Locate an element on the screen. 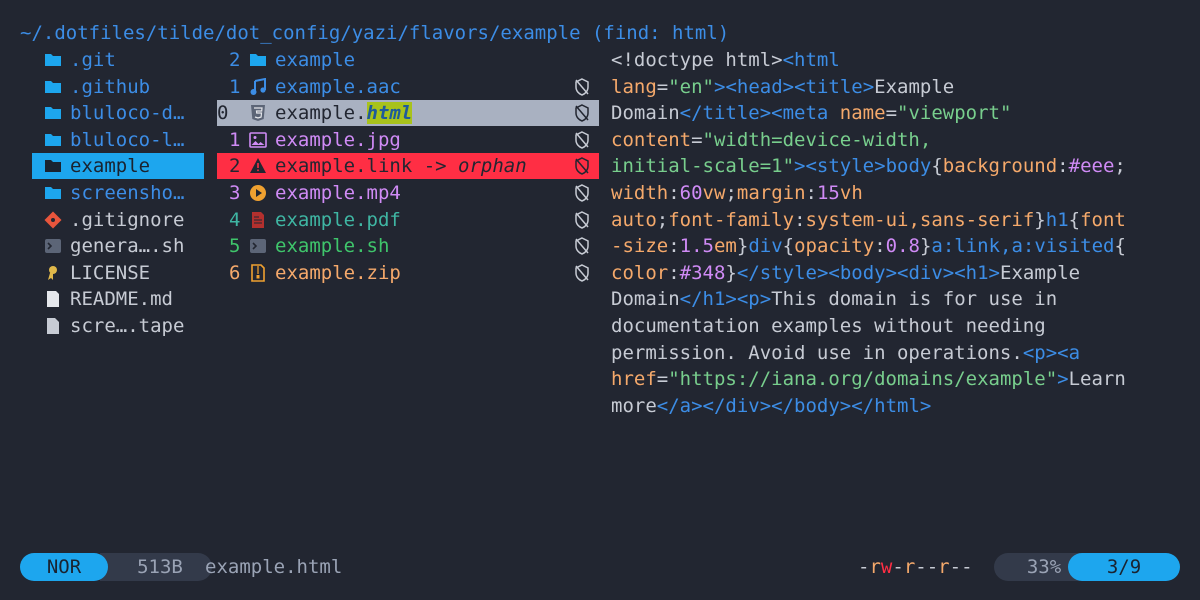 The height and width of the screenshot is (600, 1200). line-number: 6 is located at coordinates (235, 272).